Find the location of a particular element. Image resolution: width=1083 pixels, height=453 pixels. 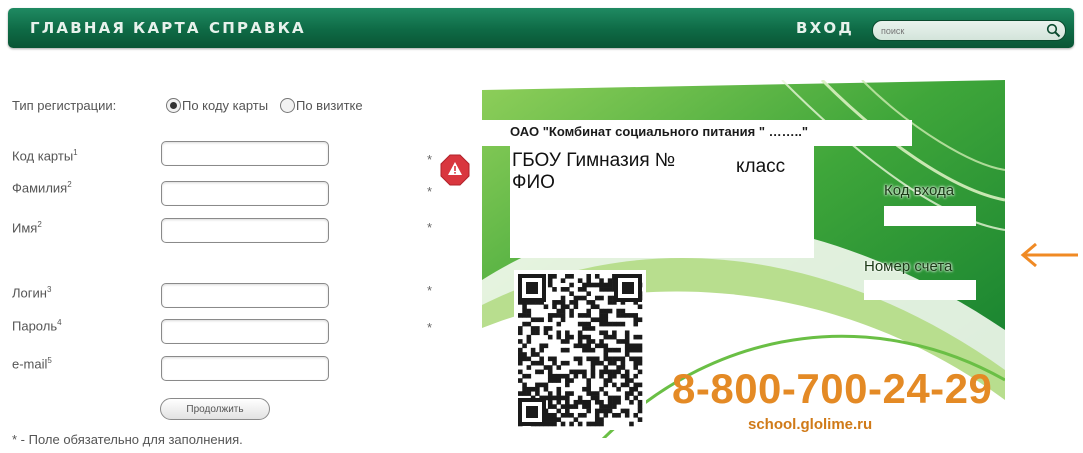

email-label: e-mail5 is located at coordinates (32, 364).